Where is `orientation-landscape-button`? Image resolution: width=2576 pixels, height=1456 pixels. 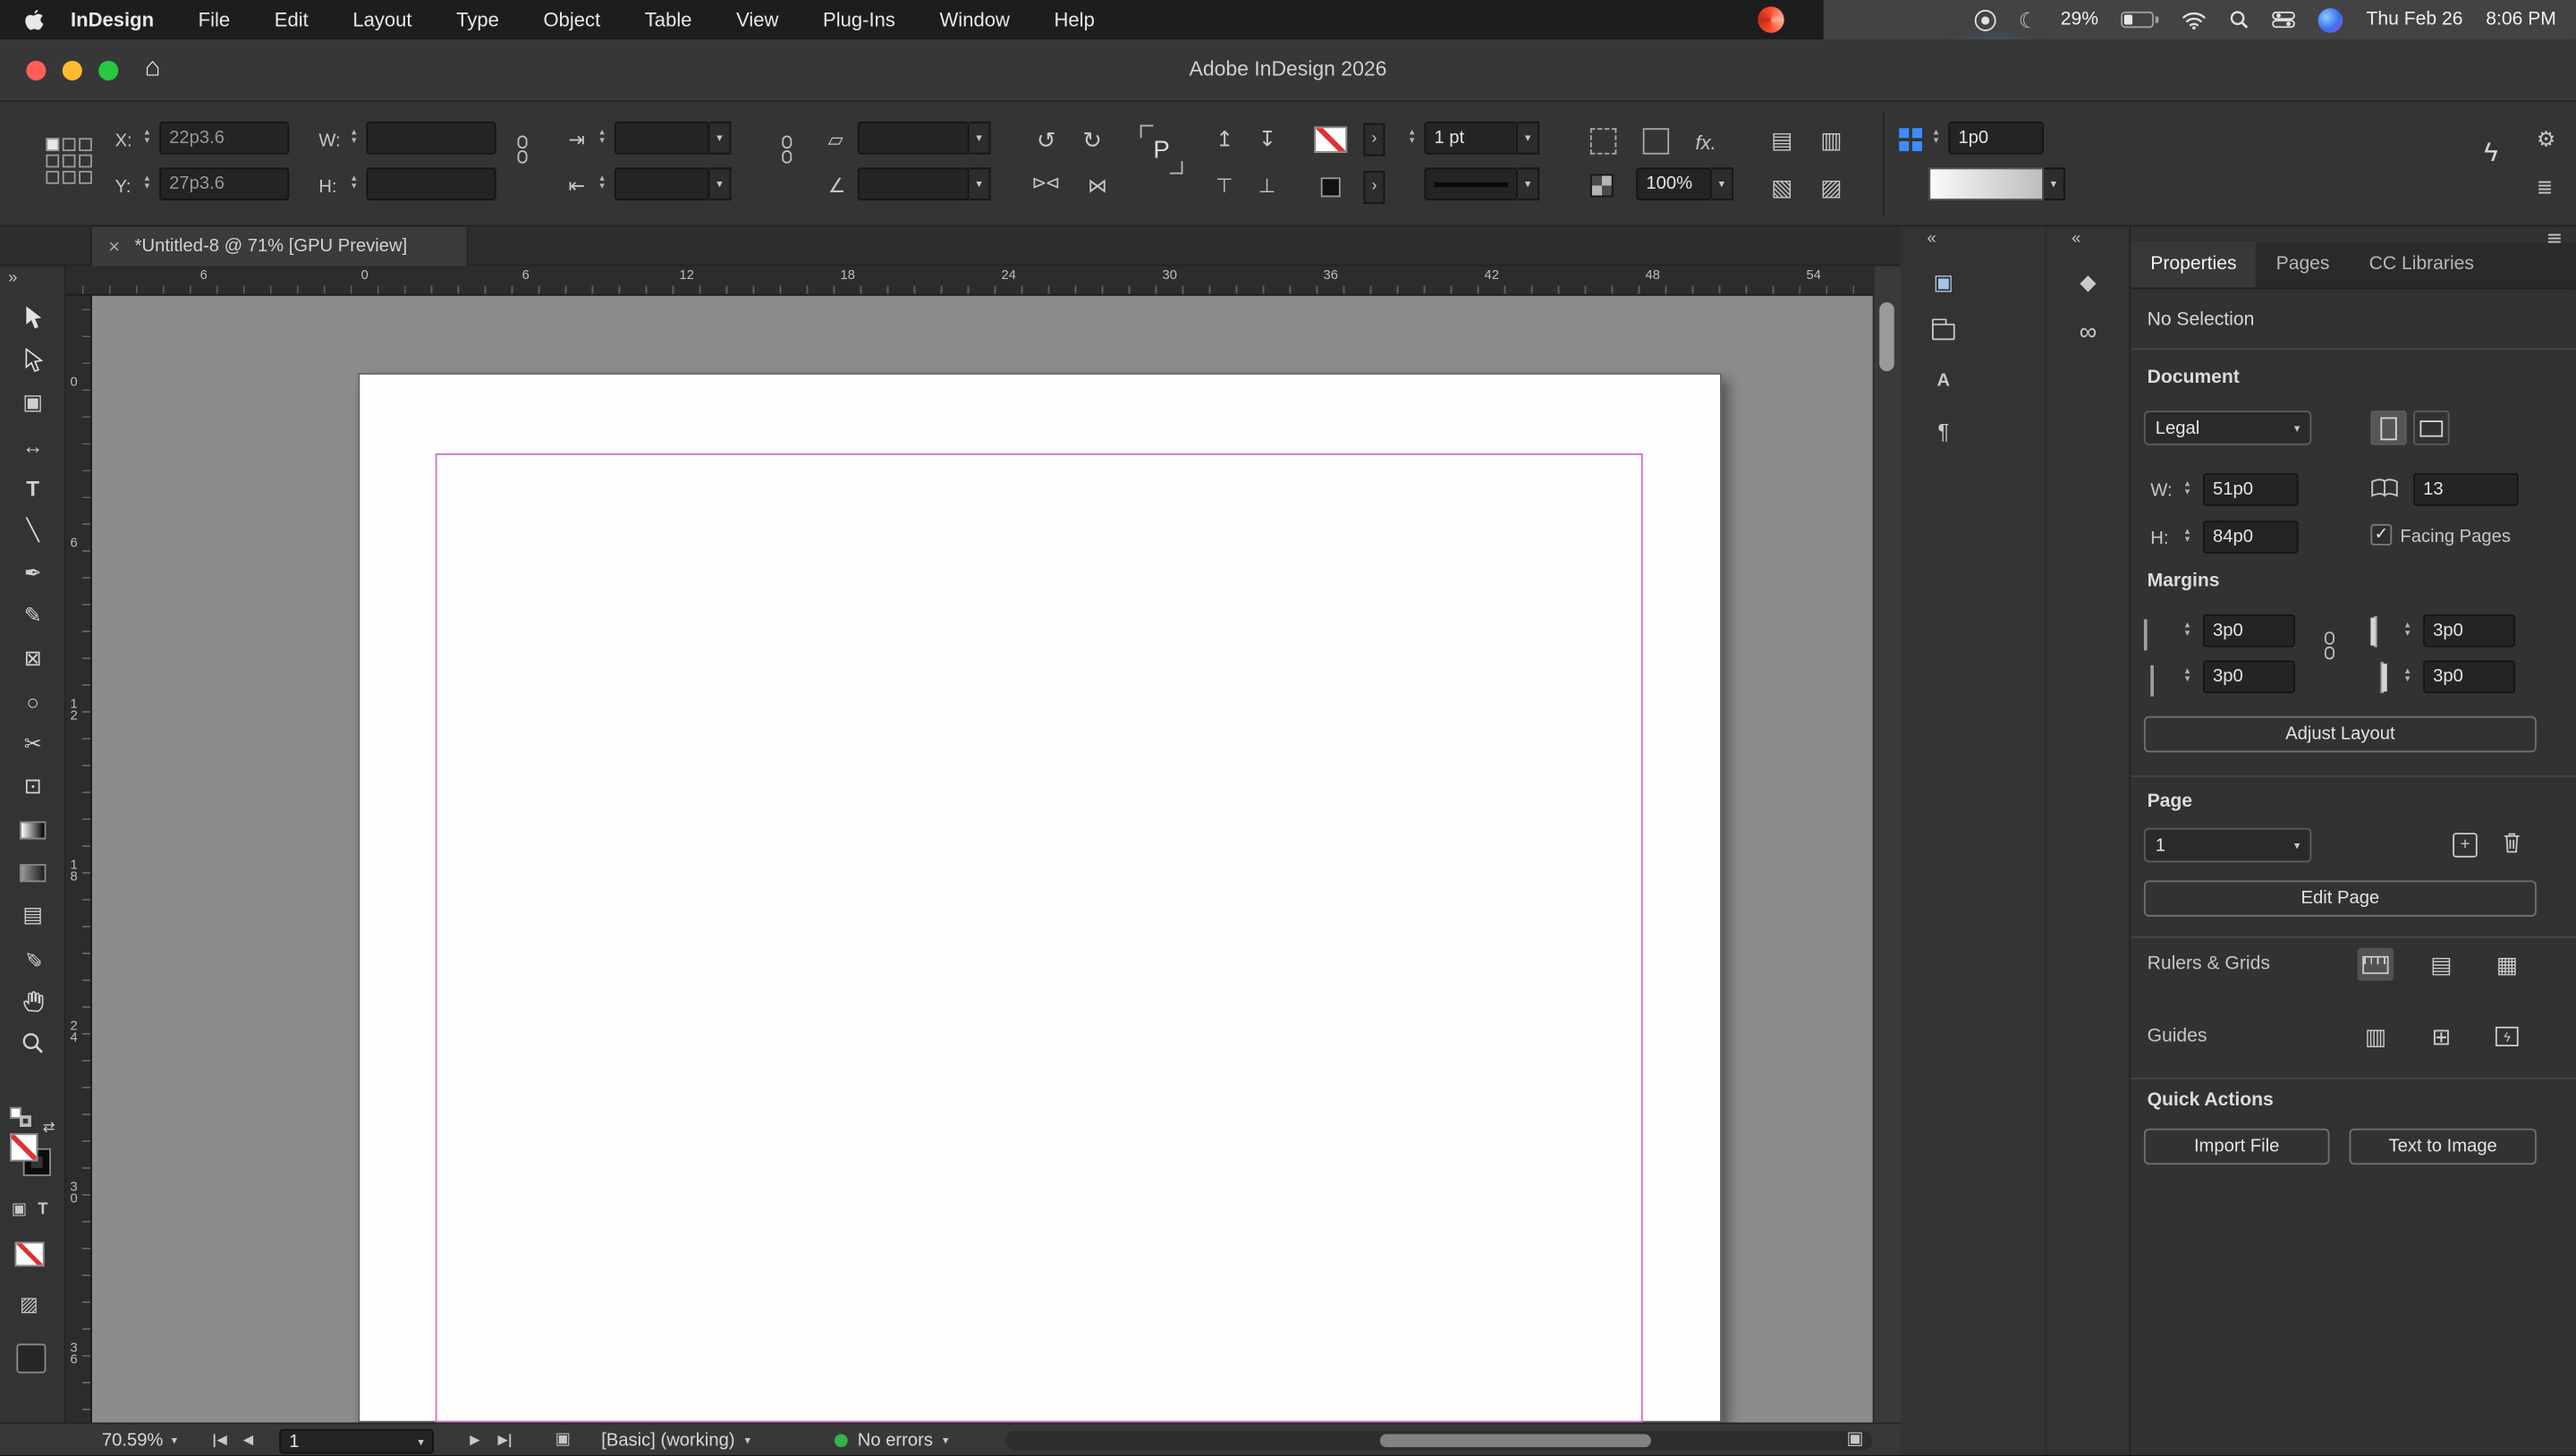
orientation-landscape-button is located at coordinates (2431, 428).